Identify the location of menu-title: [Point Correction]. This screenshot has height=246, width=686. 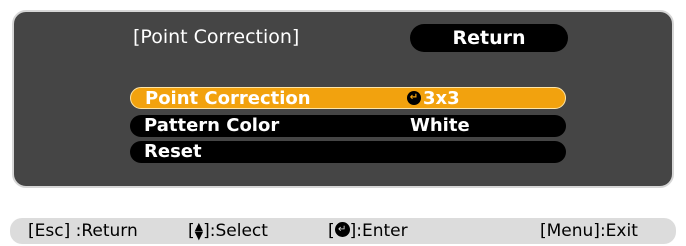
(216, 37).